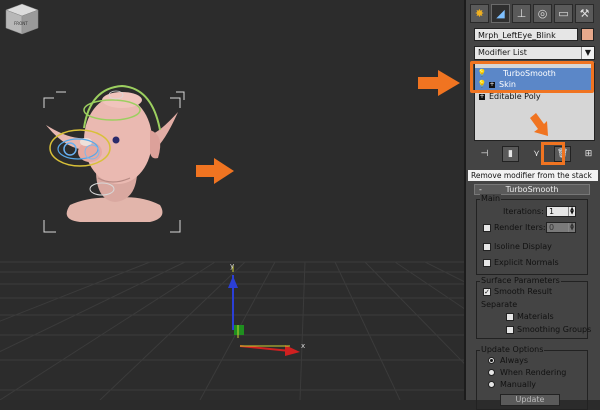 Image resolution: width=600 pixels, height=410 pixels. What do you see at coordinates (499, 304) in the screenshot?
I see `separate-label: Separate` at bounding box center [499, 304].